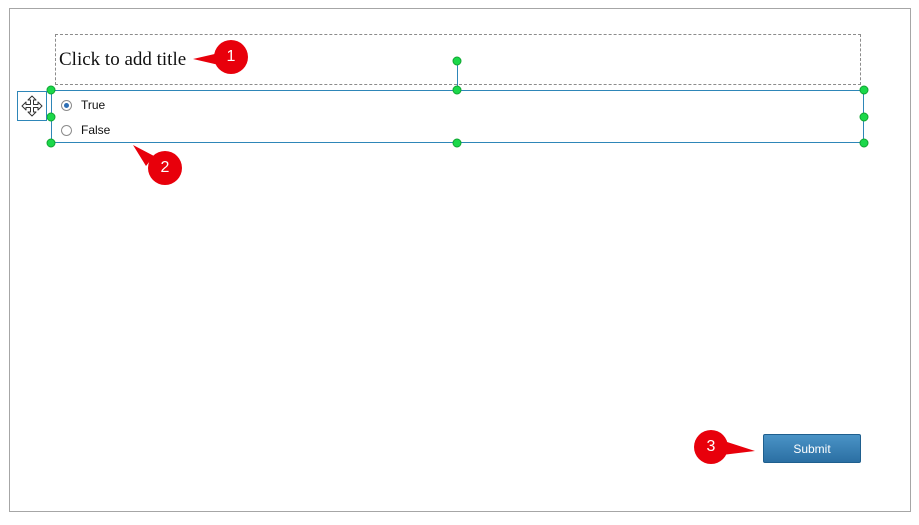 The width and height of the screenshot is (919, 525). I want to click on callout-badge-1: 1, so click(231, 57).